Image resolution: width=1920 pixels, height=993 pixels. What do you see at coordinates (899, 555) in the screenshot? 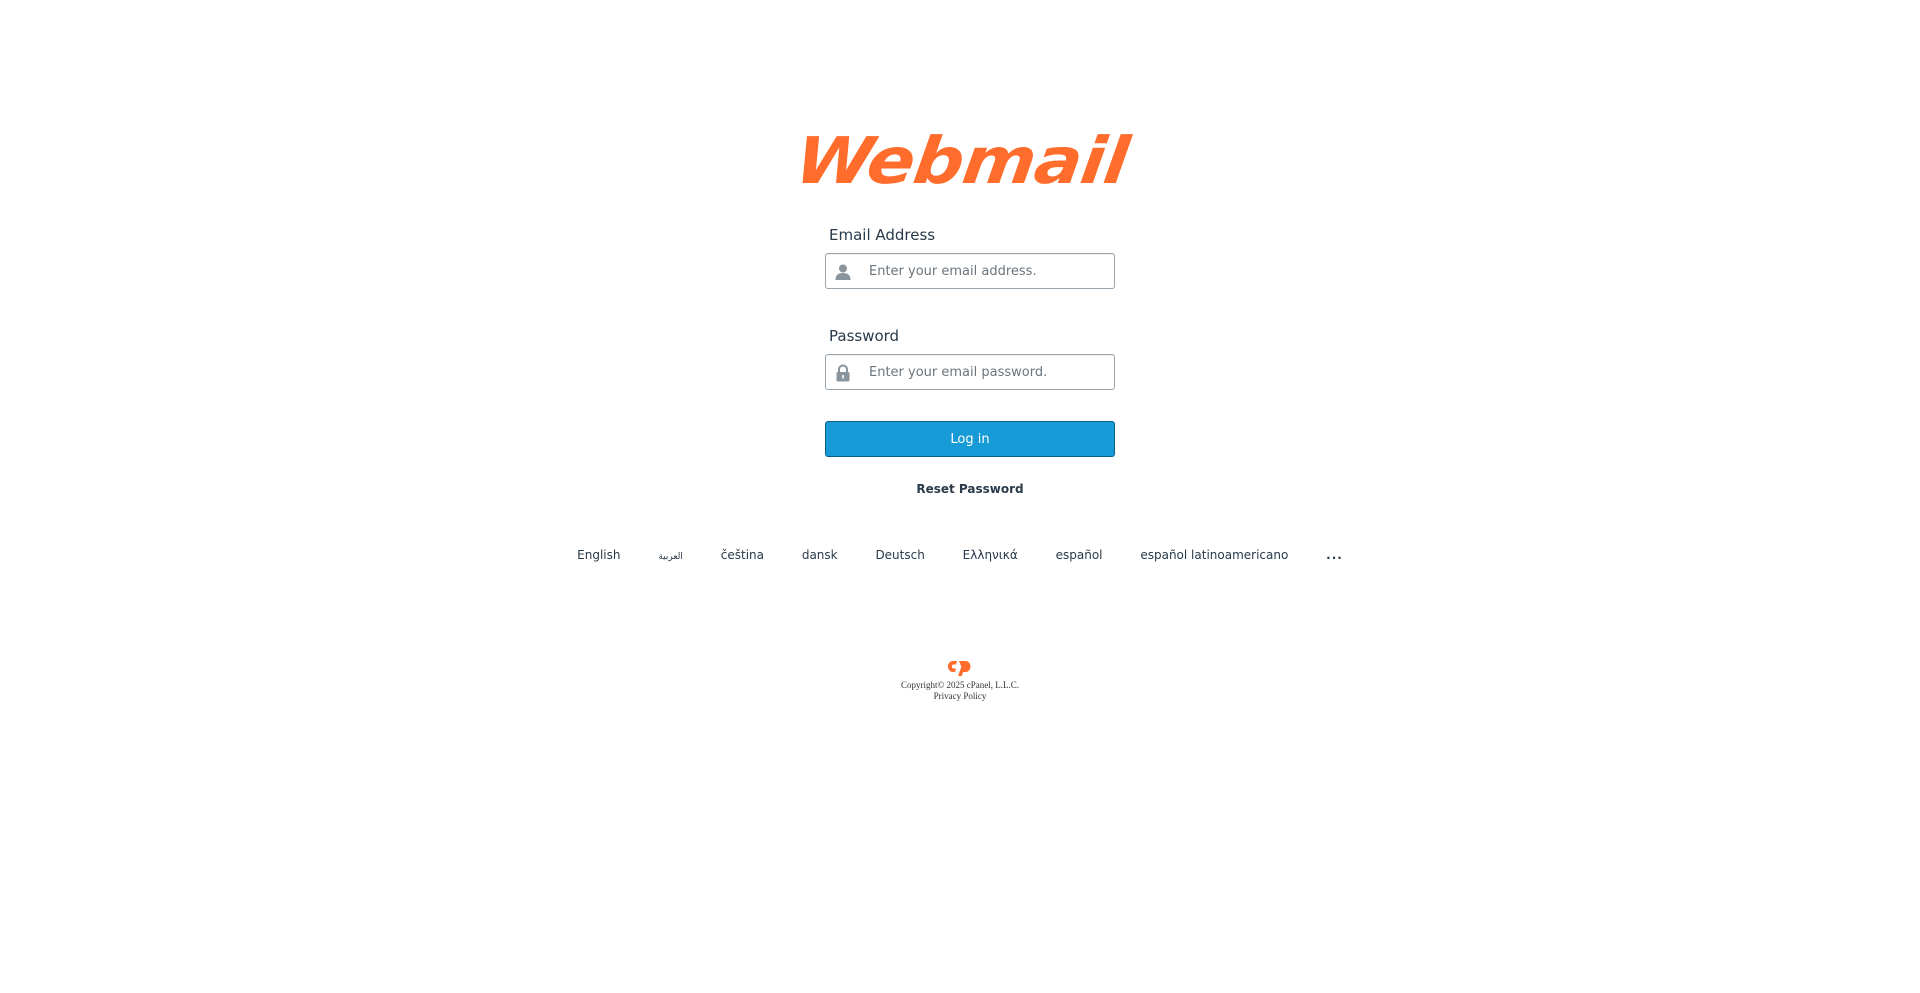
I see `language-link-german: Deutsch` at bounding box center [899, 555].